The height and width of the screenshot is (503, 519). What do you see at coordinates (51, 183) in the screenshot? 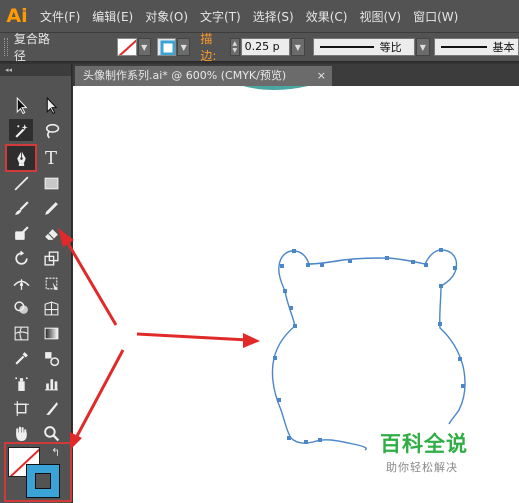
I see `rectangle-tool` at bounding box center [51, 183].